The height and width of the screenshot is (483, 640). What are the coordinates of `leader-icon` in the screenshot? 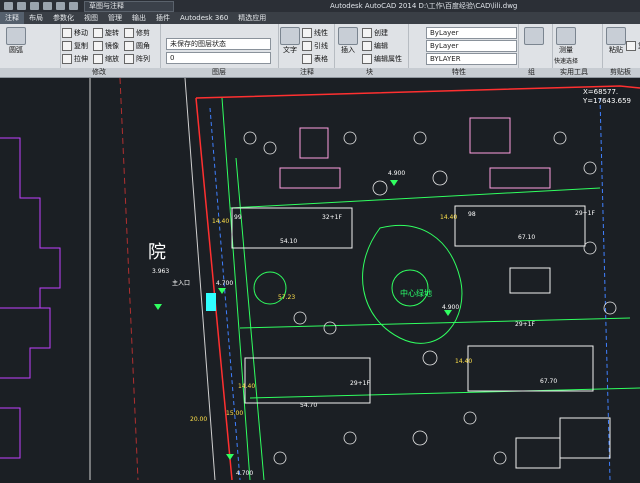 It's located at (307, 46).